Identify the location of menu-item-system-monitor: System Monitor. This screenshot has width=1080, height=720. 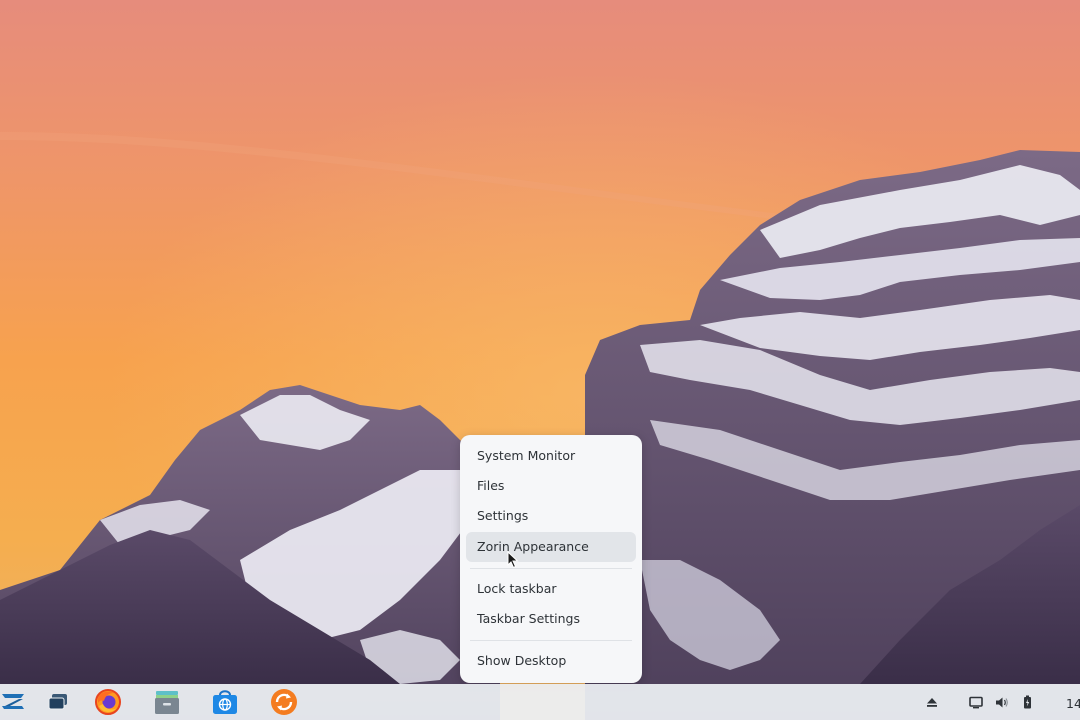
(551, 456).